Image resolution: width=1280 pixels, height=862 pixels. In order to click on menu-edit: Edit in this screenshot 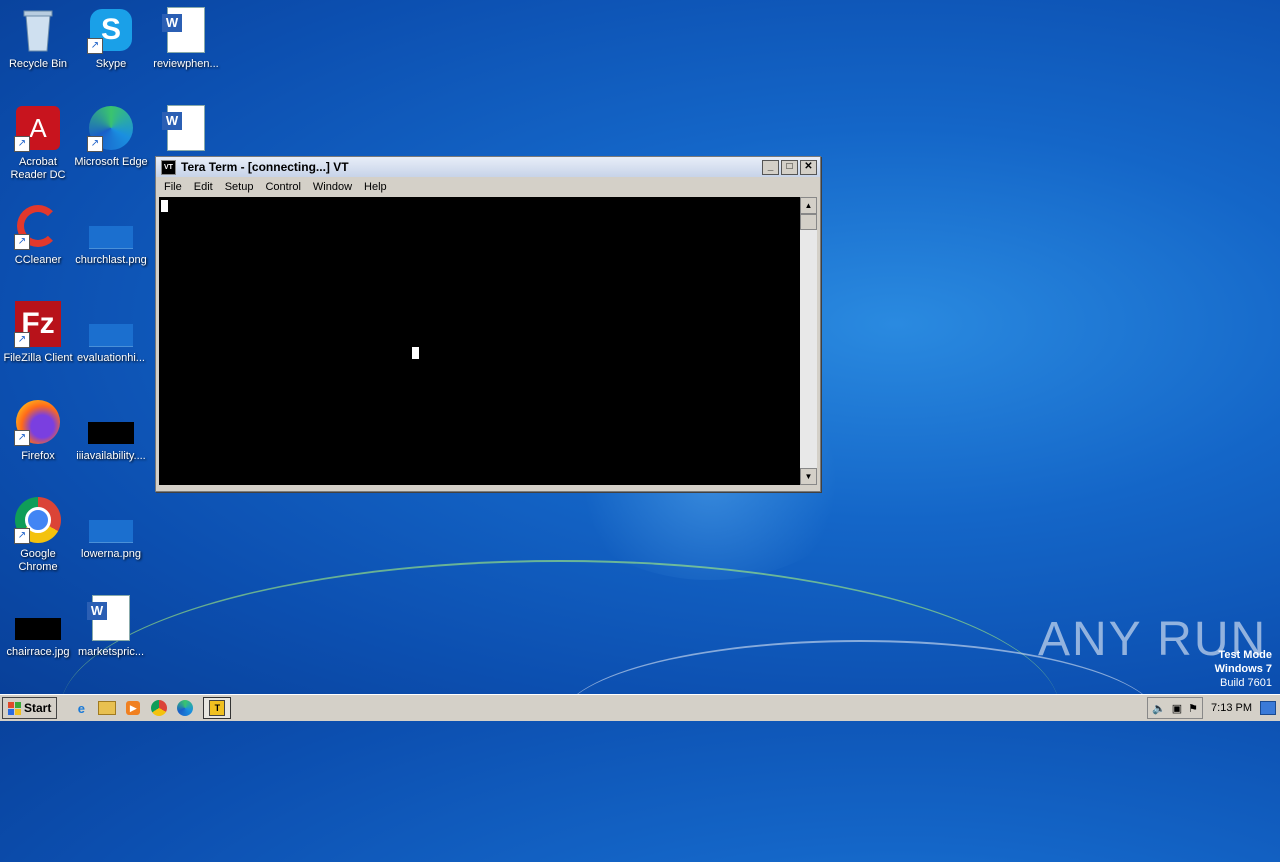, I will do `click(203, 187)`.